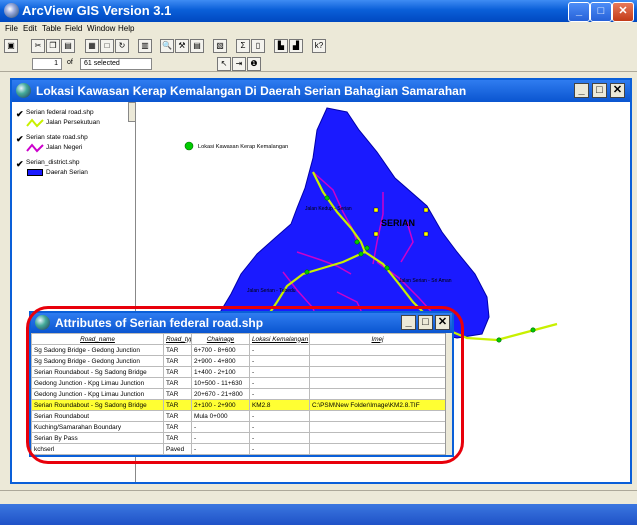 This screenshot has width=637, height=525. I want to click on menu-field: Field, so click(73, 28).